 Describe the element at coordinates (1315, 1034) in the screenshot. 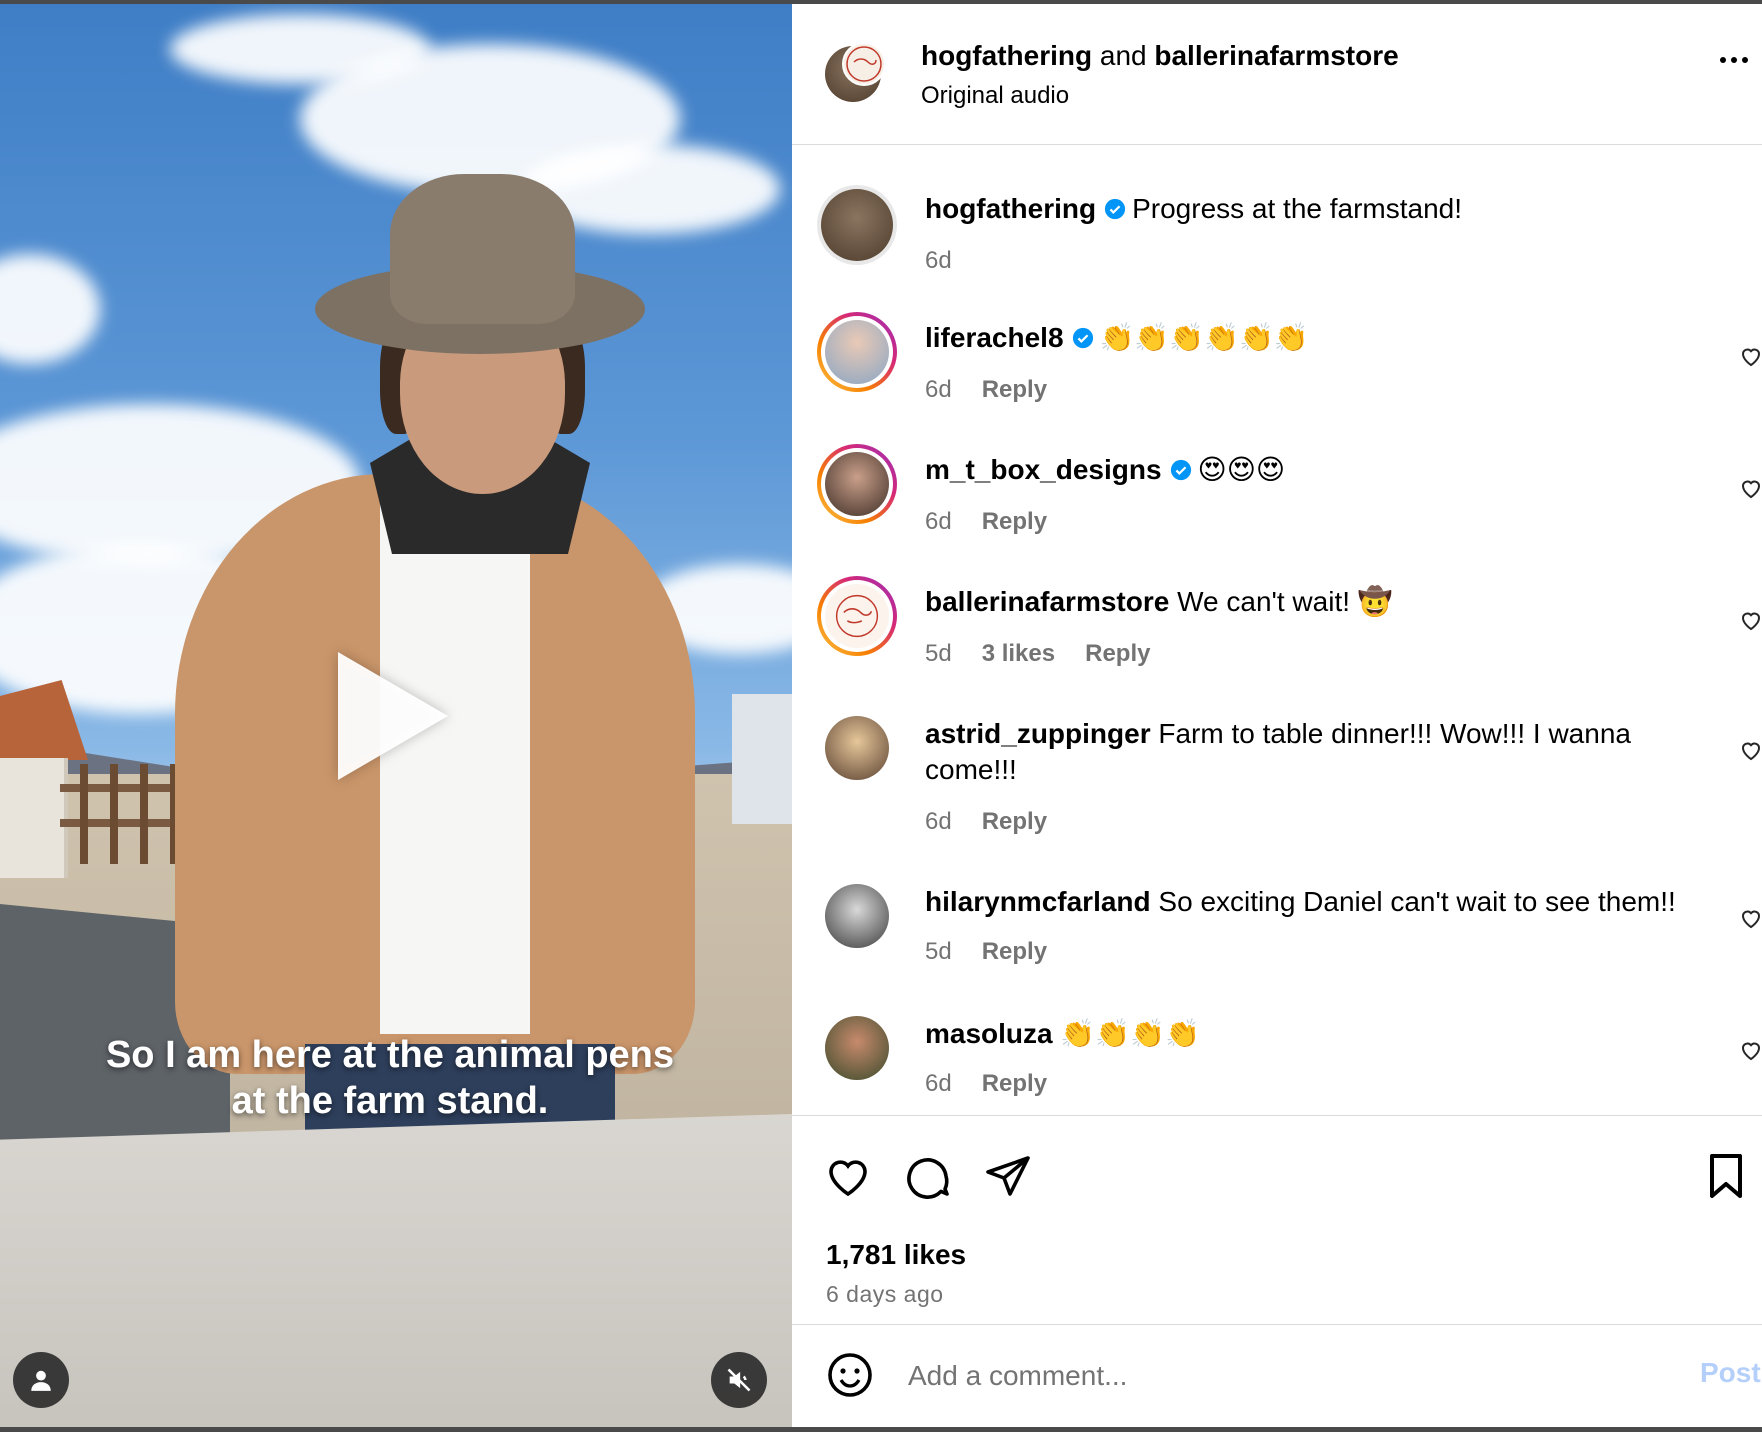

I see `comment-text: masoluza 👏👏👏👏` at that location.